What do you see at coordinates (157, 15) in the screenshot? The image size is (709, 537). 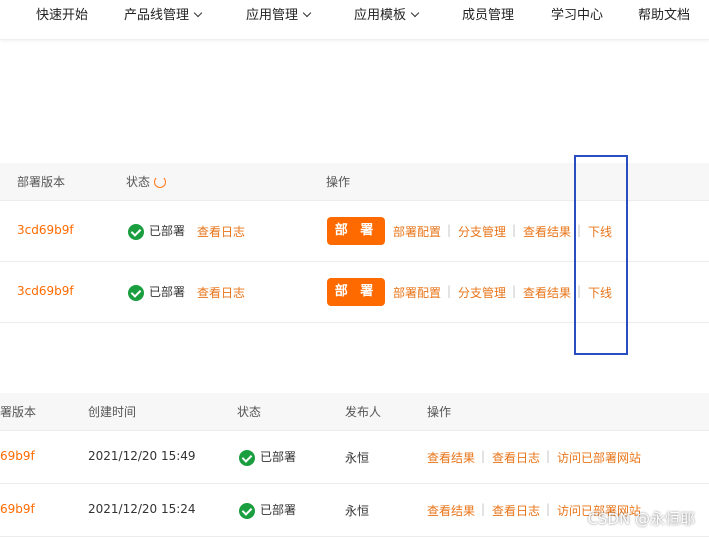 I see `nav-label: 产品线管理` at bounding box center [157, 15].